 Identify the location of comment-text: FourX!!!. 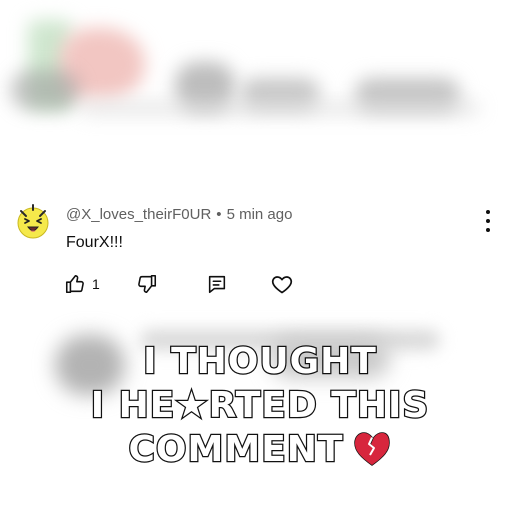
(94, 242).